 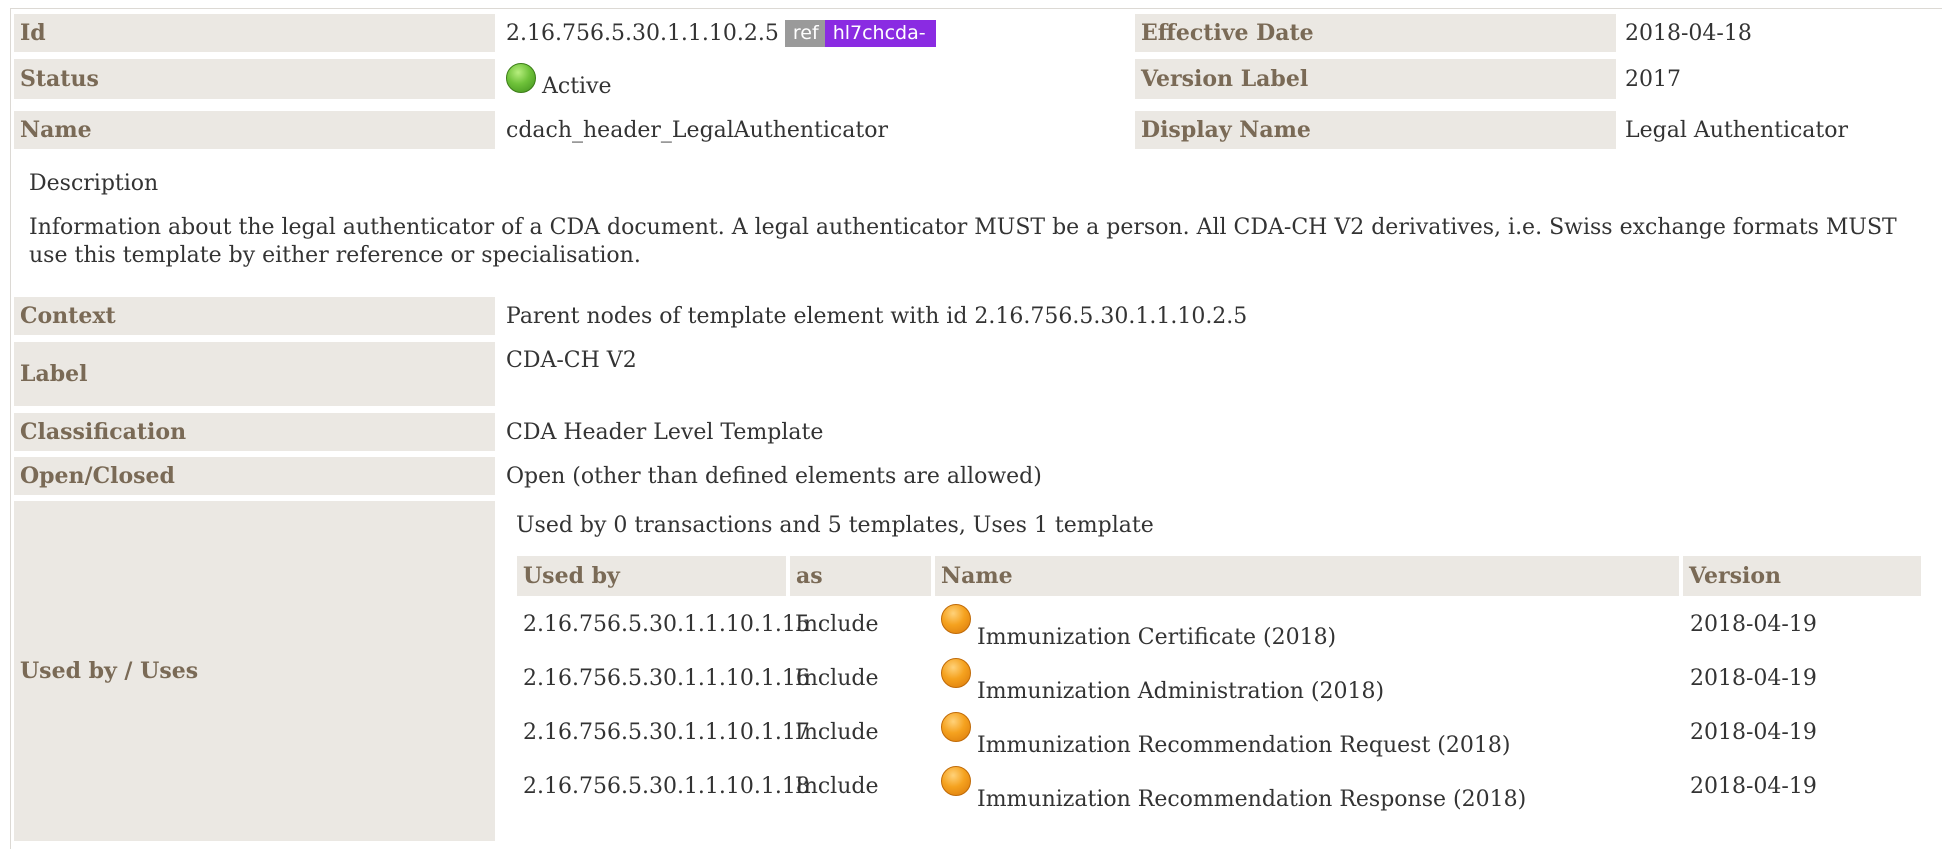 I want to click on version-label-label: Version Label, so click(x=1375, y=79).